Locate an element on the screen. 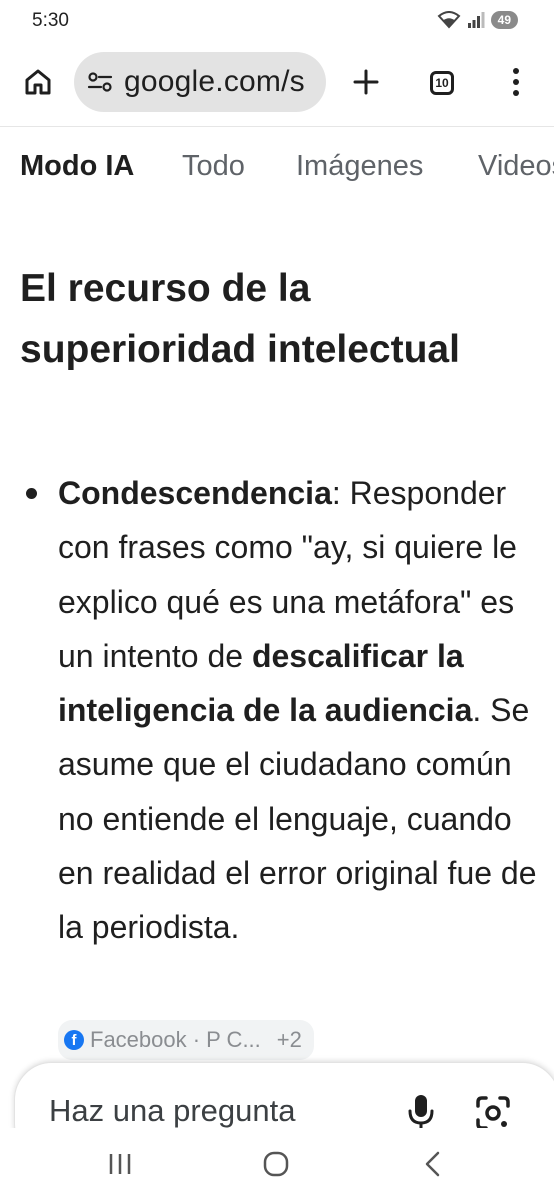 The height and width of the screenshot is (1200, 554). plus-icon is located at coordinates (366, 82).